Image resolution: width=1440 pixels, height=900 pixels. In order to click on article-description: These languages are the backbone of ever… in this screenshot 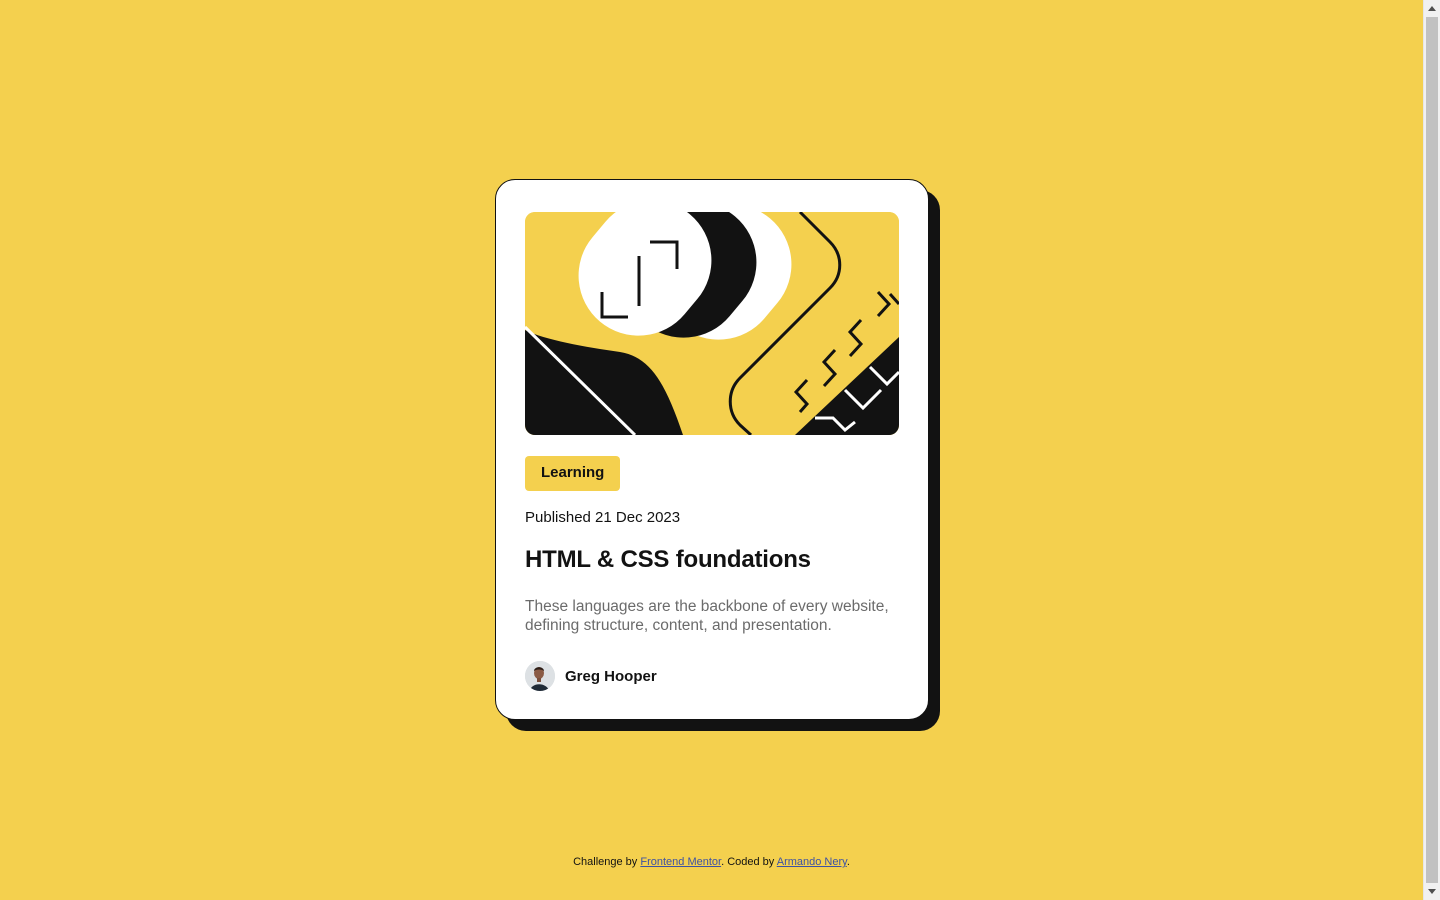, I will do `click(707, 616)`.